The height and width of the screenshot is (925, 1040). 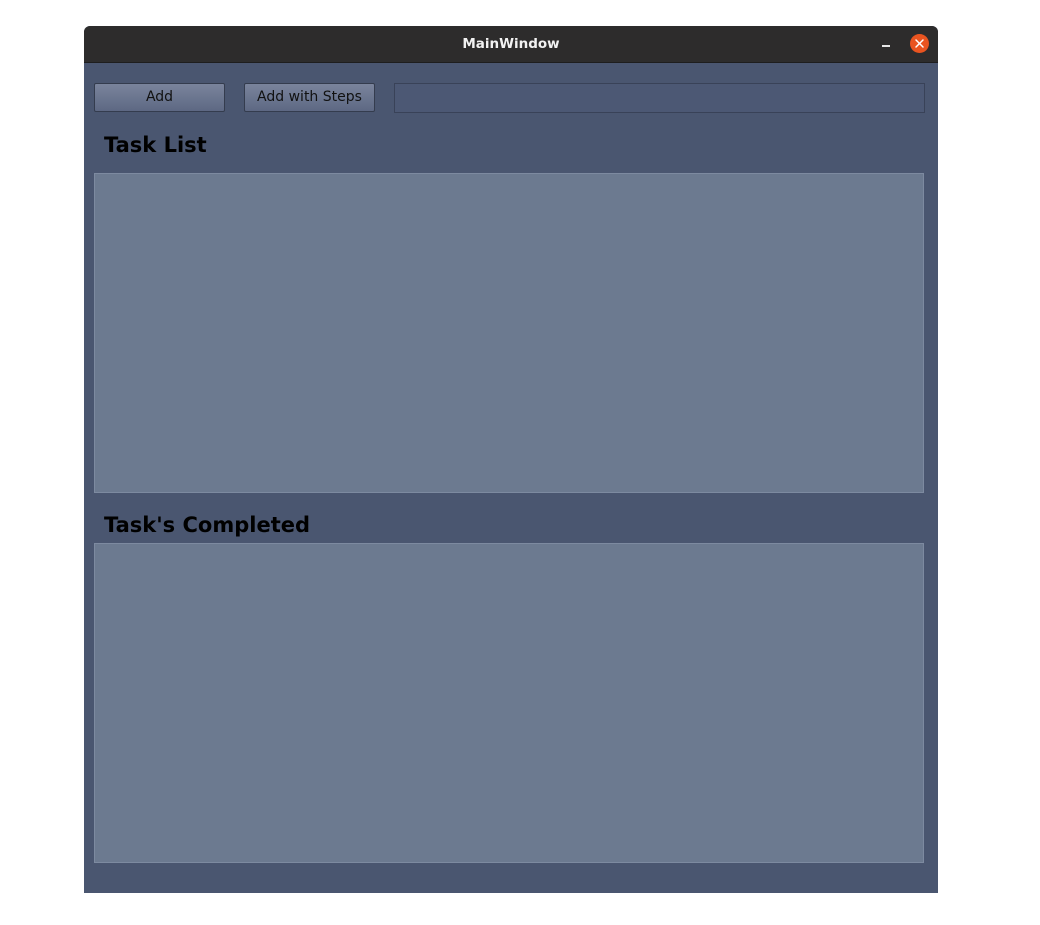 I want to click on completed-tasks-heading: Task's Completed, so click(x=207, y=525).